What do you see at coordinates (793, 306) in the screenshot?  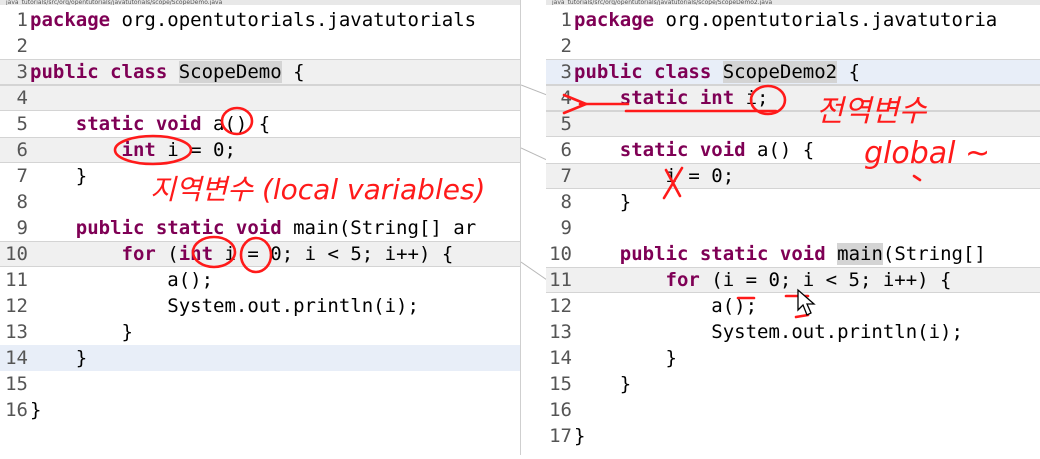 I see `code-line: 12 a();` at bounding box center [793, 306].